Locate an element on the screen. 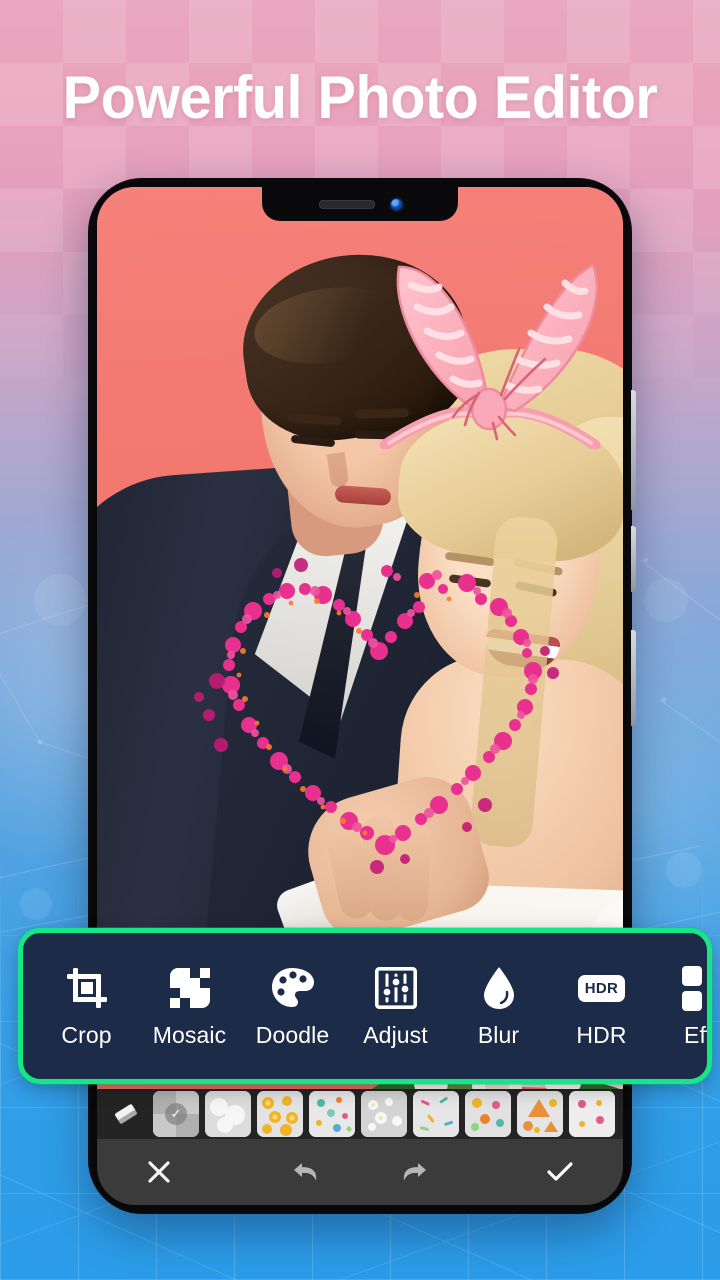 The height and width of the screenshot is (1280, 720). heart-doodle is located at coordinates (381, 720).